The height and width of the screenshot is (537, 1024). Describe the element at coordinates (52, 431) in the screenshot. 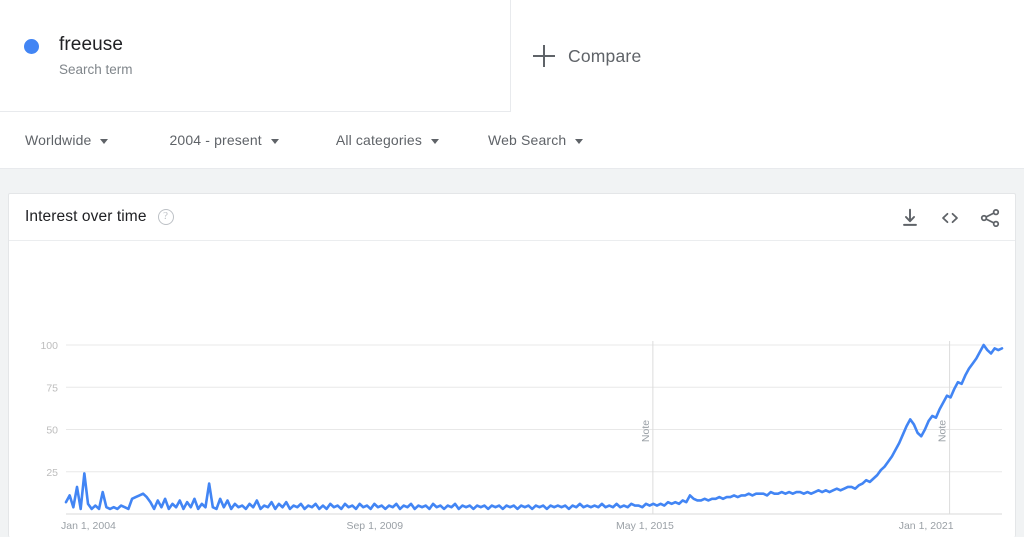

I see `svg-text: 50` at that location.